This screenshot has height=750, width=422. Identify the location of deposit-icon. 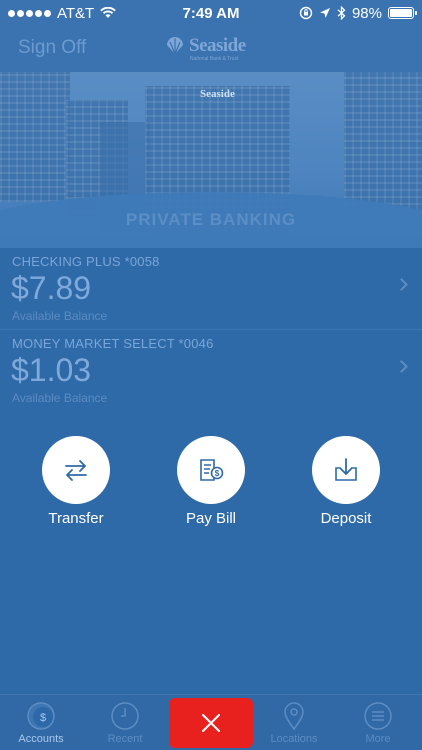
(346, 469).